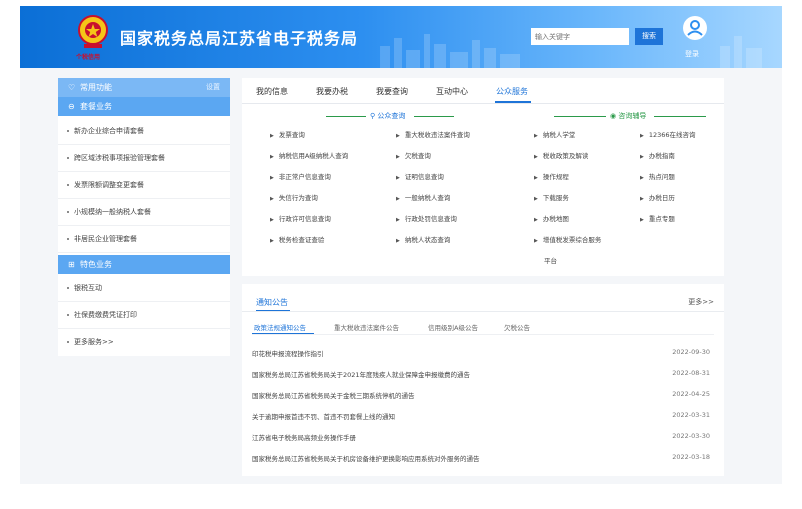 This screenshot has height=509, width=802. What do you see at coordinates (297, 239) in the screenshot?
I see `public-query-link: ▶ 税务检查证查验` at bounding box center [297, 239].